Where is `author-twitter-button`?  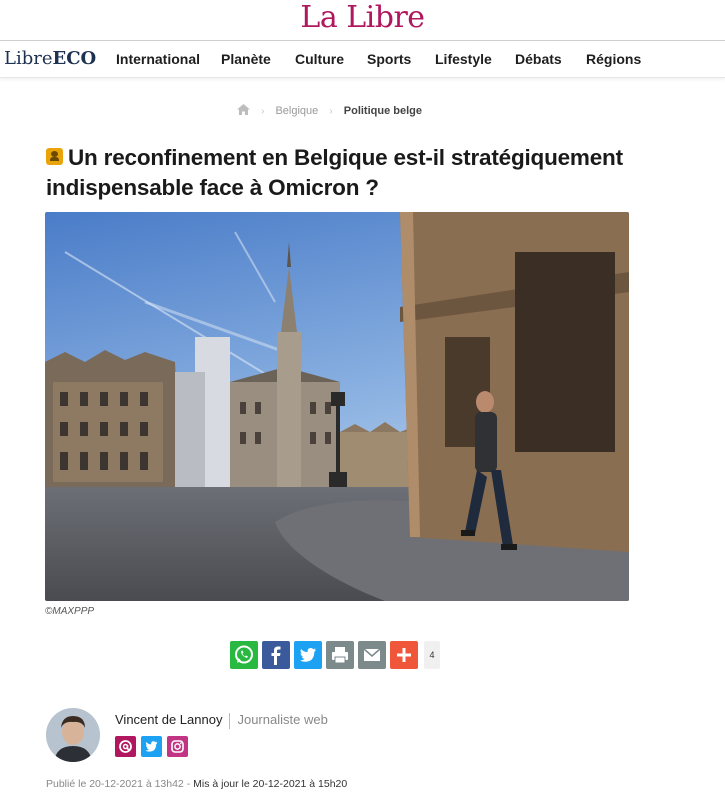
author-twitter-button is located at coordinates (151, 746).